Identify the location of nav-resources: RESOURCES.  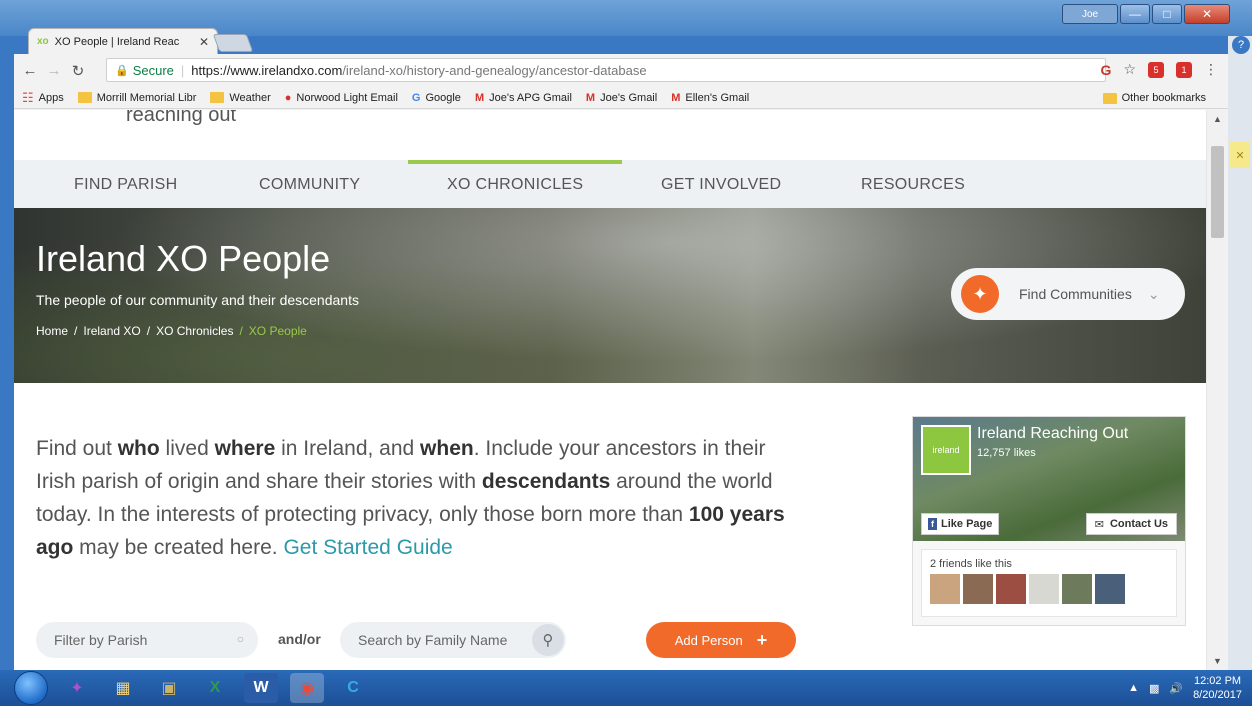
(913, 185).